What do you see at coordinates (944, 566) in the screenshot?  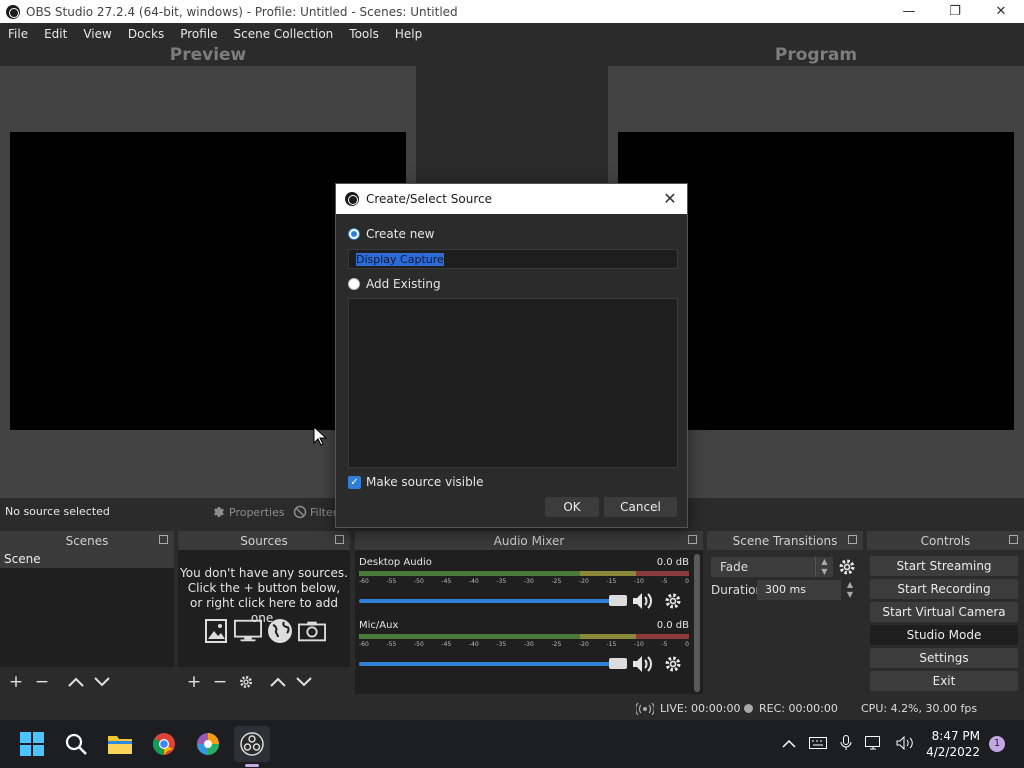 I see `start-streaming-button: Start Streaming` at bounding box center [944, 566].